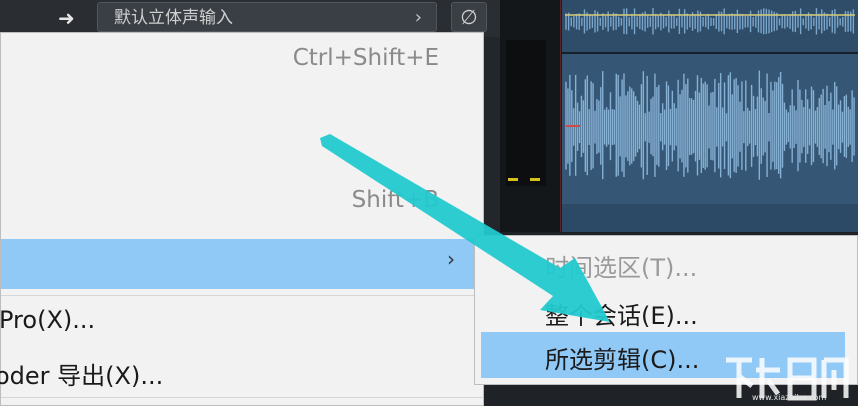  I want to click on meter-led-left, so click(513, 179).